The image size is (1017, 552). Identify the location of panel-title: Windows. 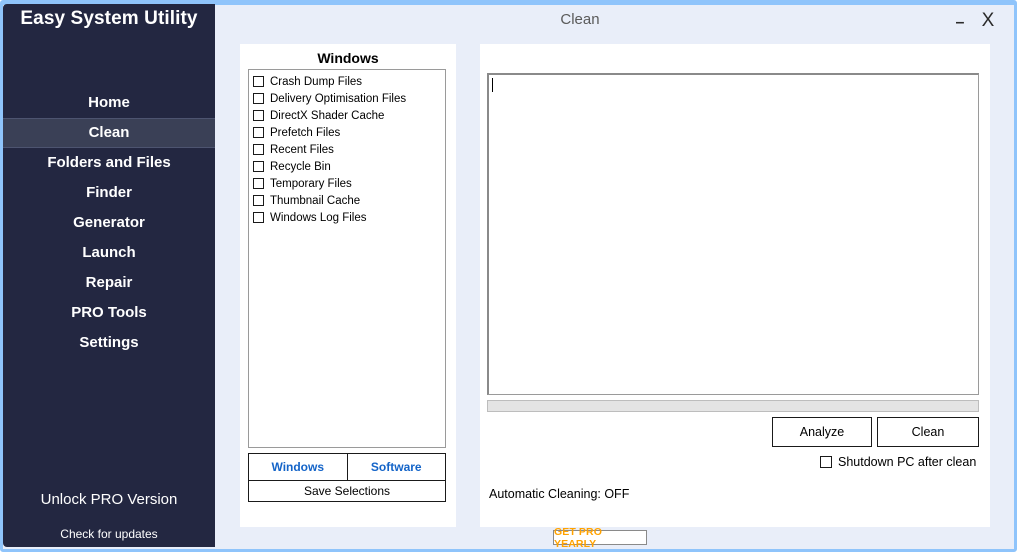
(348, 58).